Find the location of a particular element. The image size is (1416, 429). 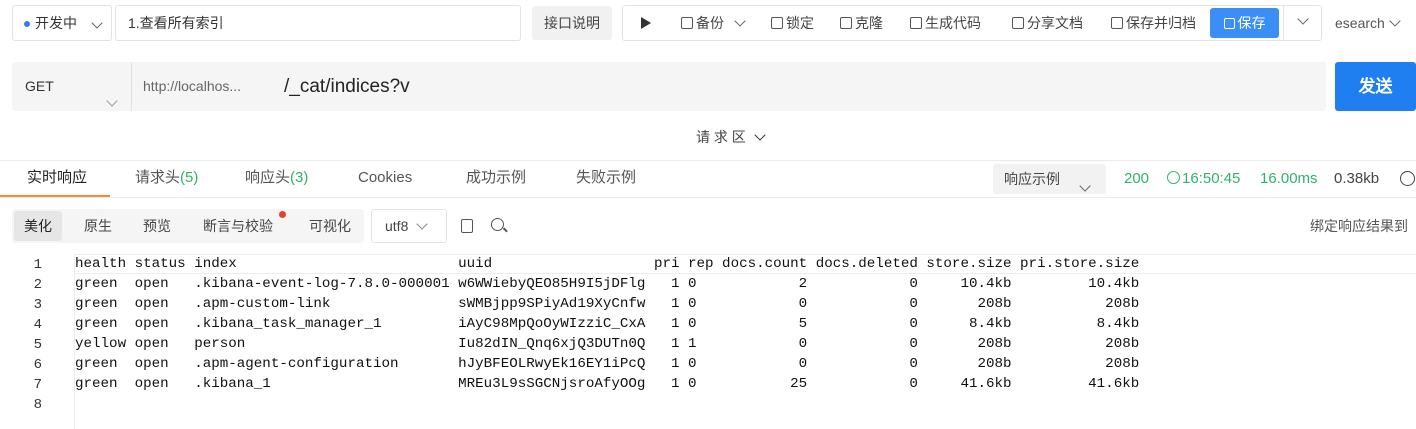

clone-label: 克隆 is located at coordinates (869, 23).